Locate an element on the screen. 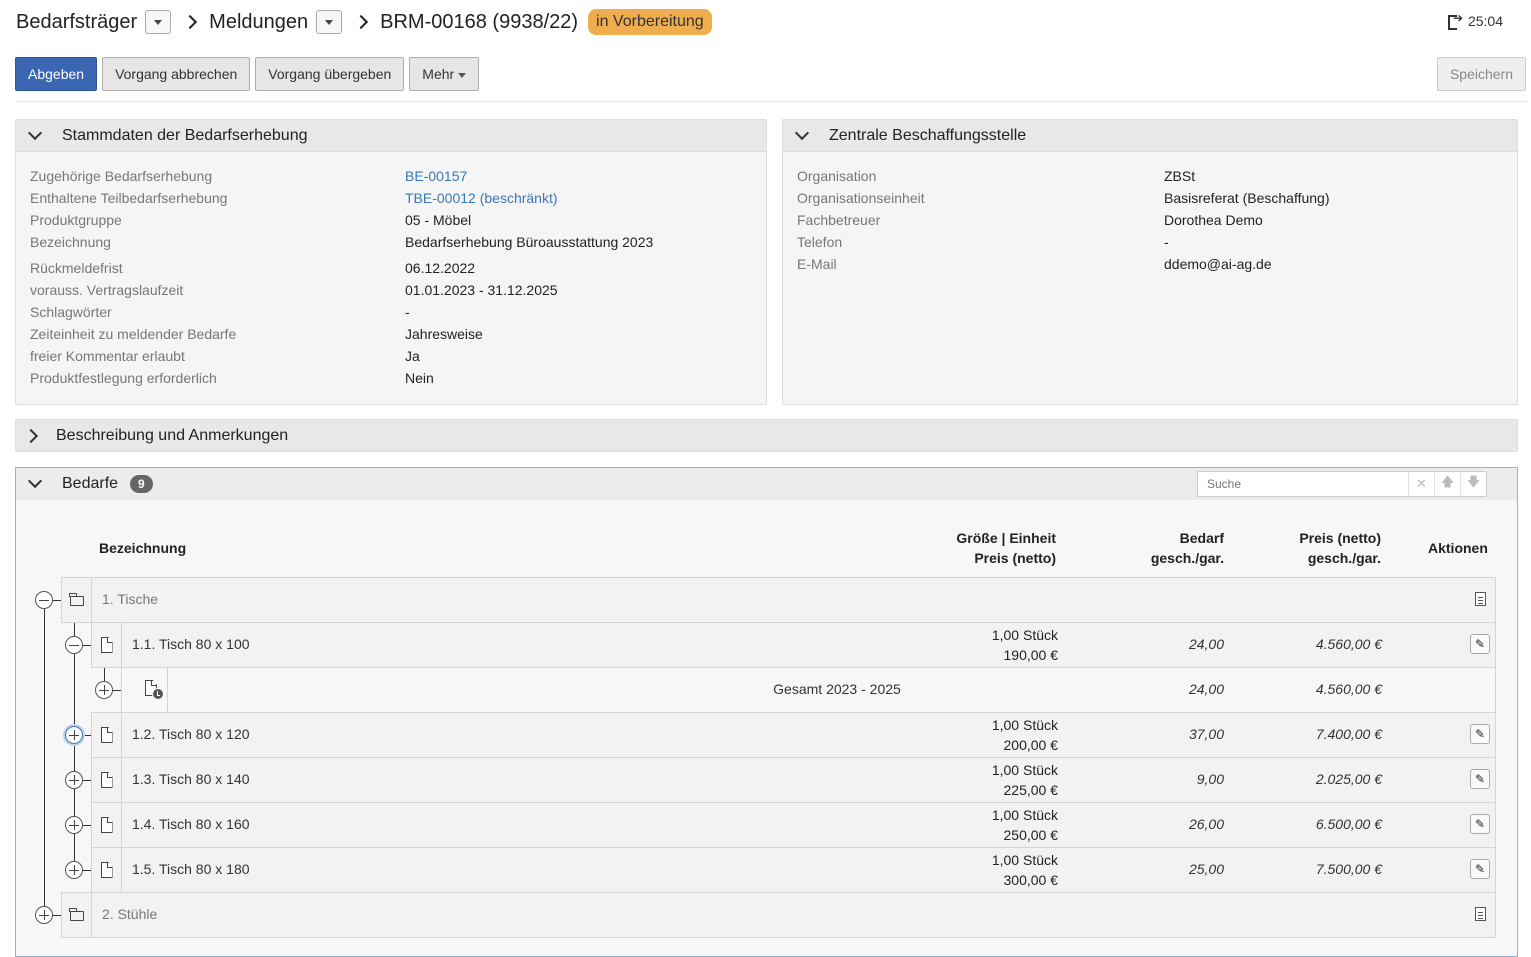  kv-label: Schlagwörter is located at coordinates (71, 312).